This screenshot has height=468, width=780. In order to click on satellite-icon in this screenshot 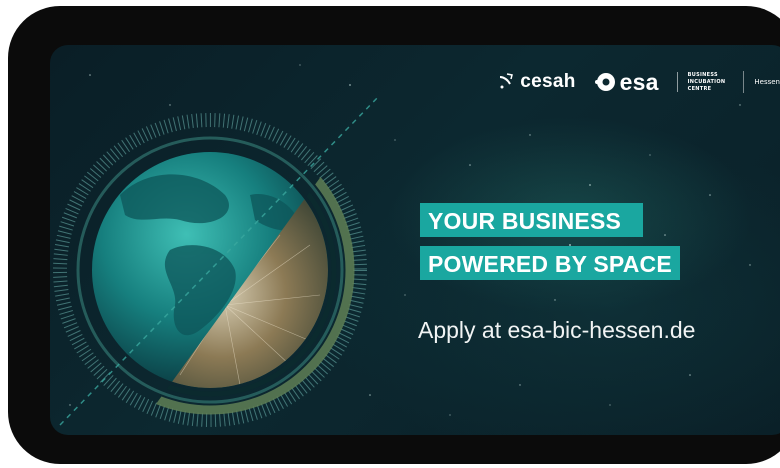, I will do `click(507, 81)`.